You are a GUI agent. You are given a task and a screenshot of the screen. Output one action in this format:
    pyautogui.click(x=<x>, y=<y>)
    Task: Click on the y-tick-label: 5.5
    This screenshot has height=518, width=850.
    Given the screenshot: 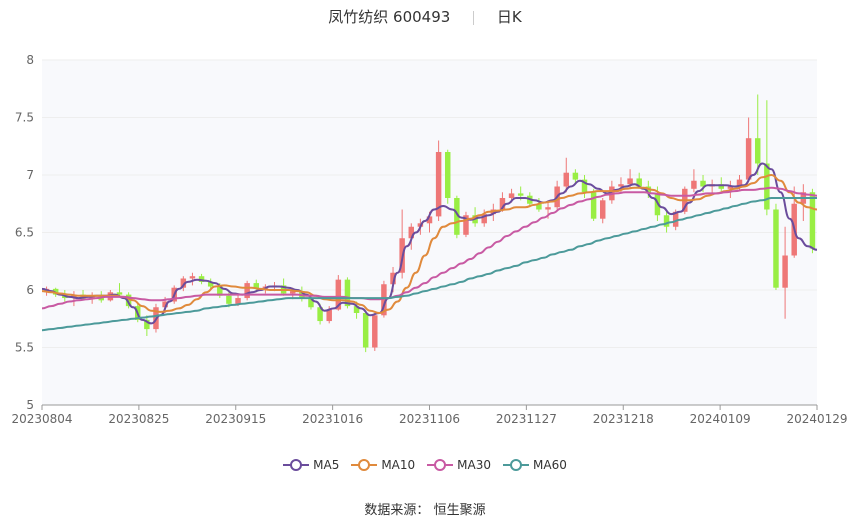 What is the action you would take?
    pyautogui.click(x=24, y=348)
    